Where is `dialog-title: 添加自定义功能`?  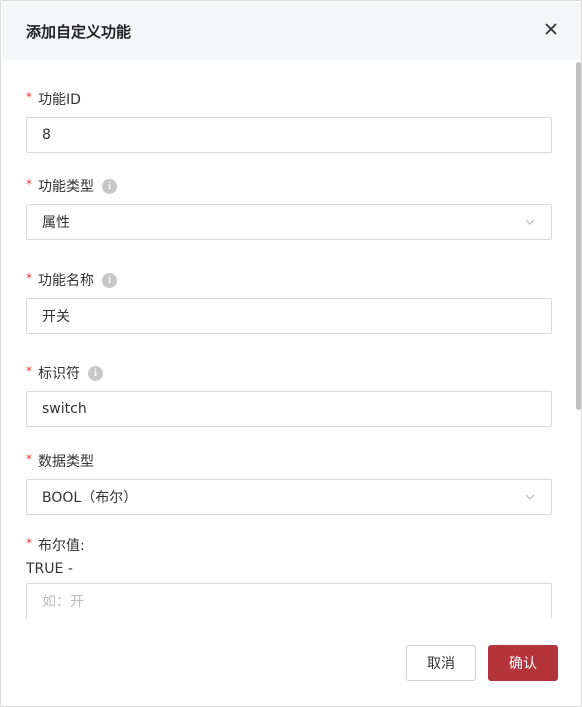
dialog-title: 添加自定义功能 is located at coordinates (79, 31).